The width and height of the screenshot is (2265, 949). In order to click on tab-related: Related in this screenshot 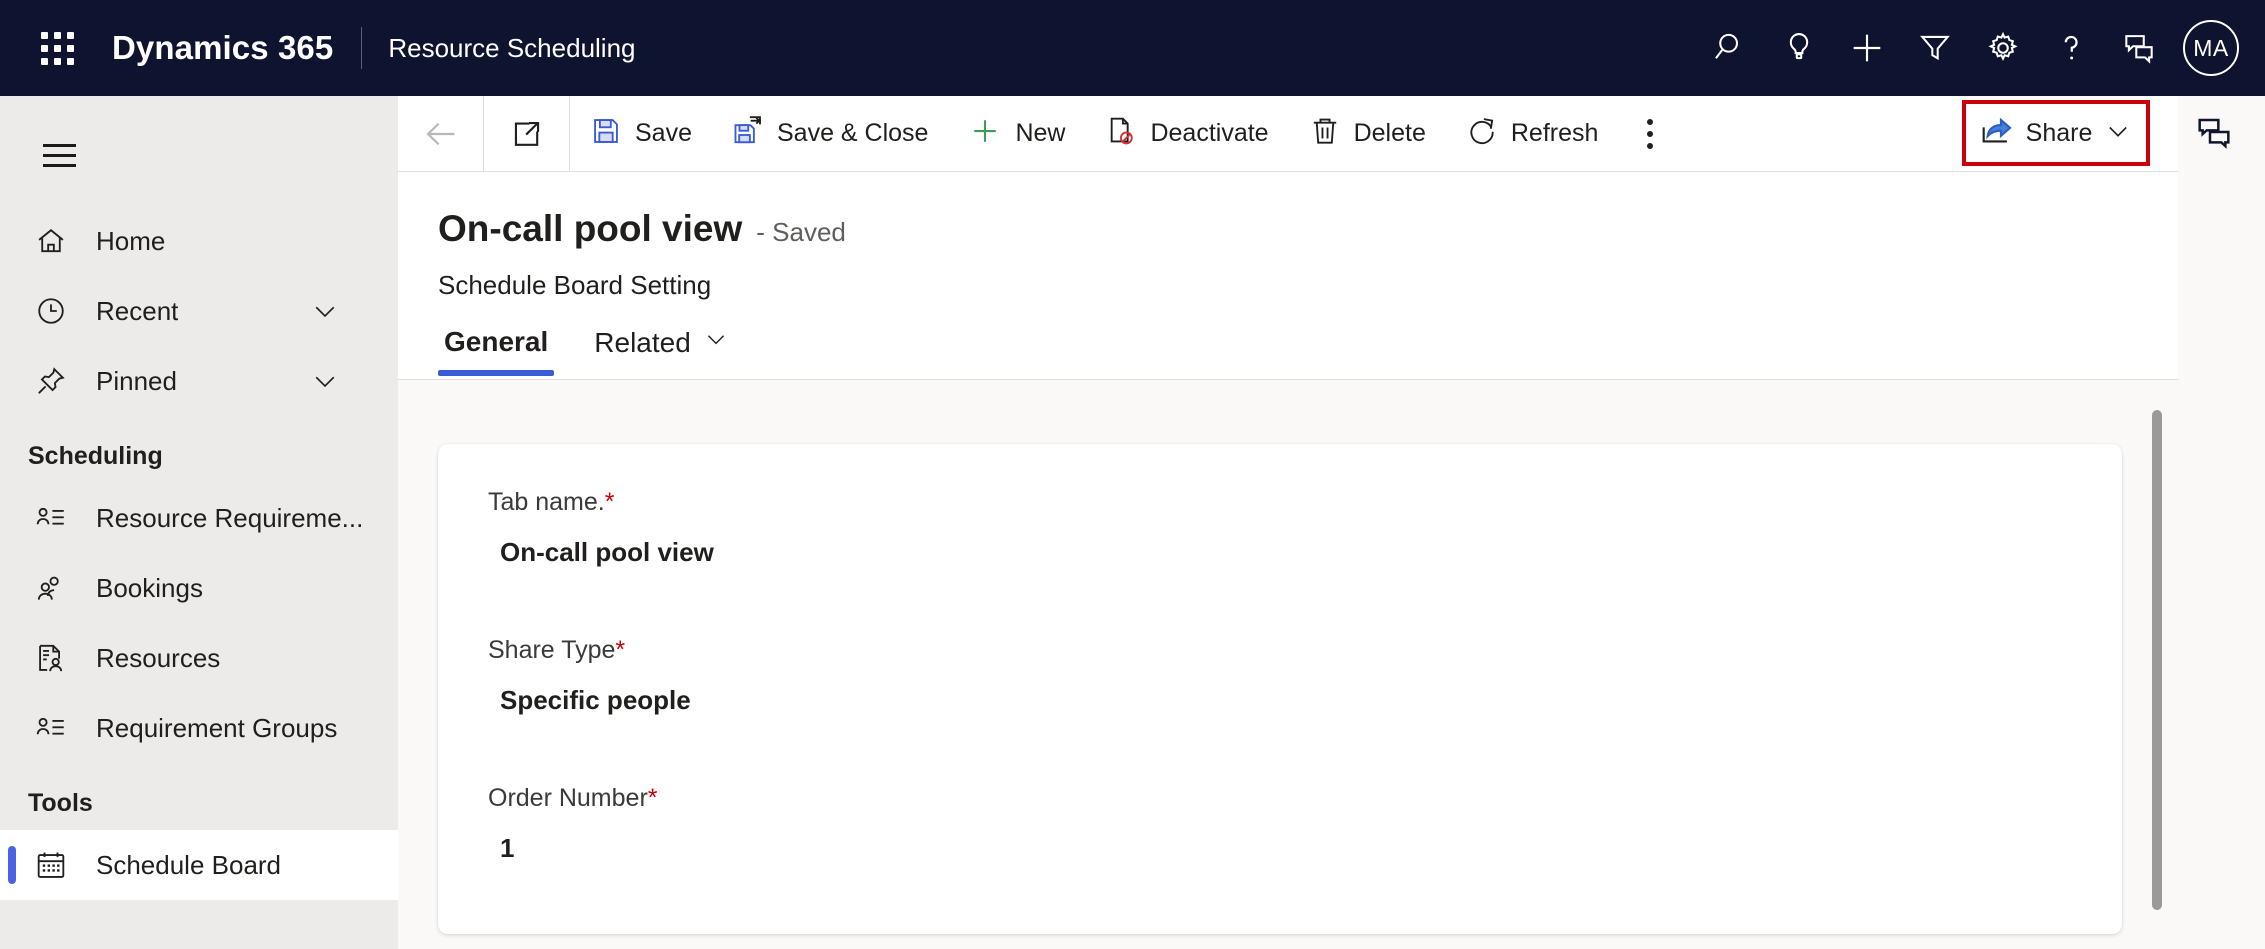, I will do `click(661, 351)`.